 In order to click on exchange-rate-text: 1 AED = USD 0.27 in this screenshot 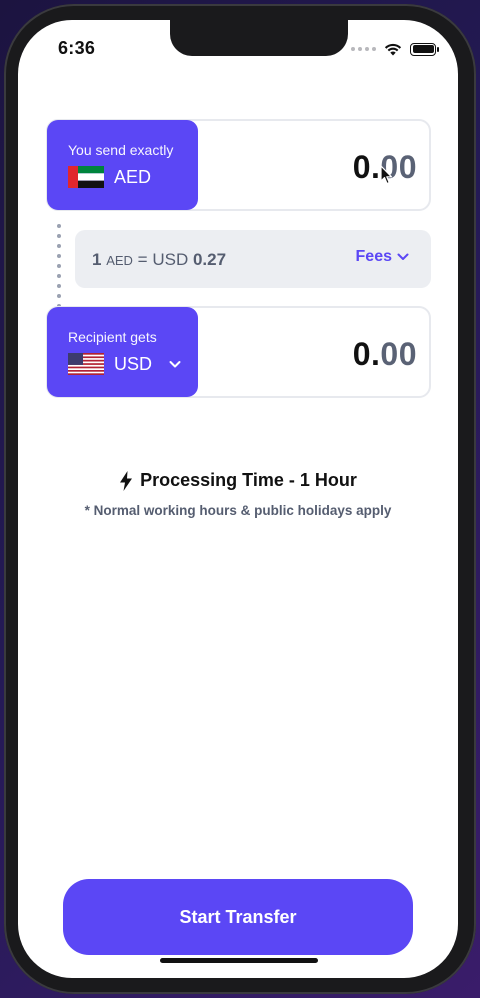, I will do `click(159, 260)`.